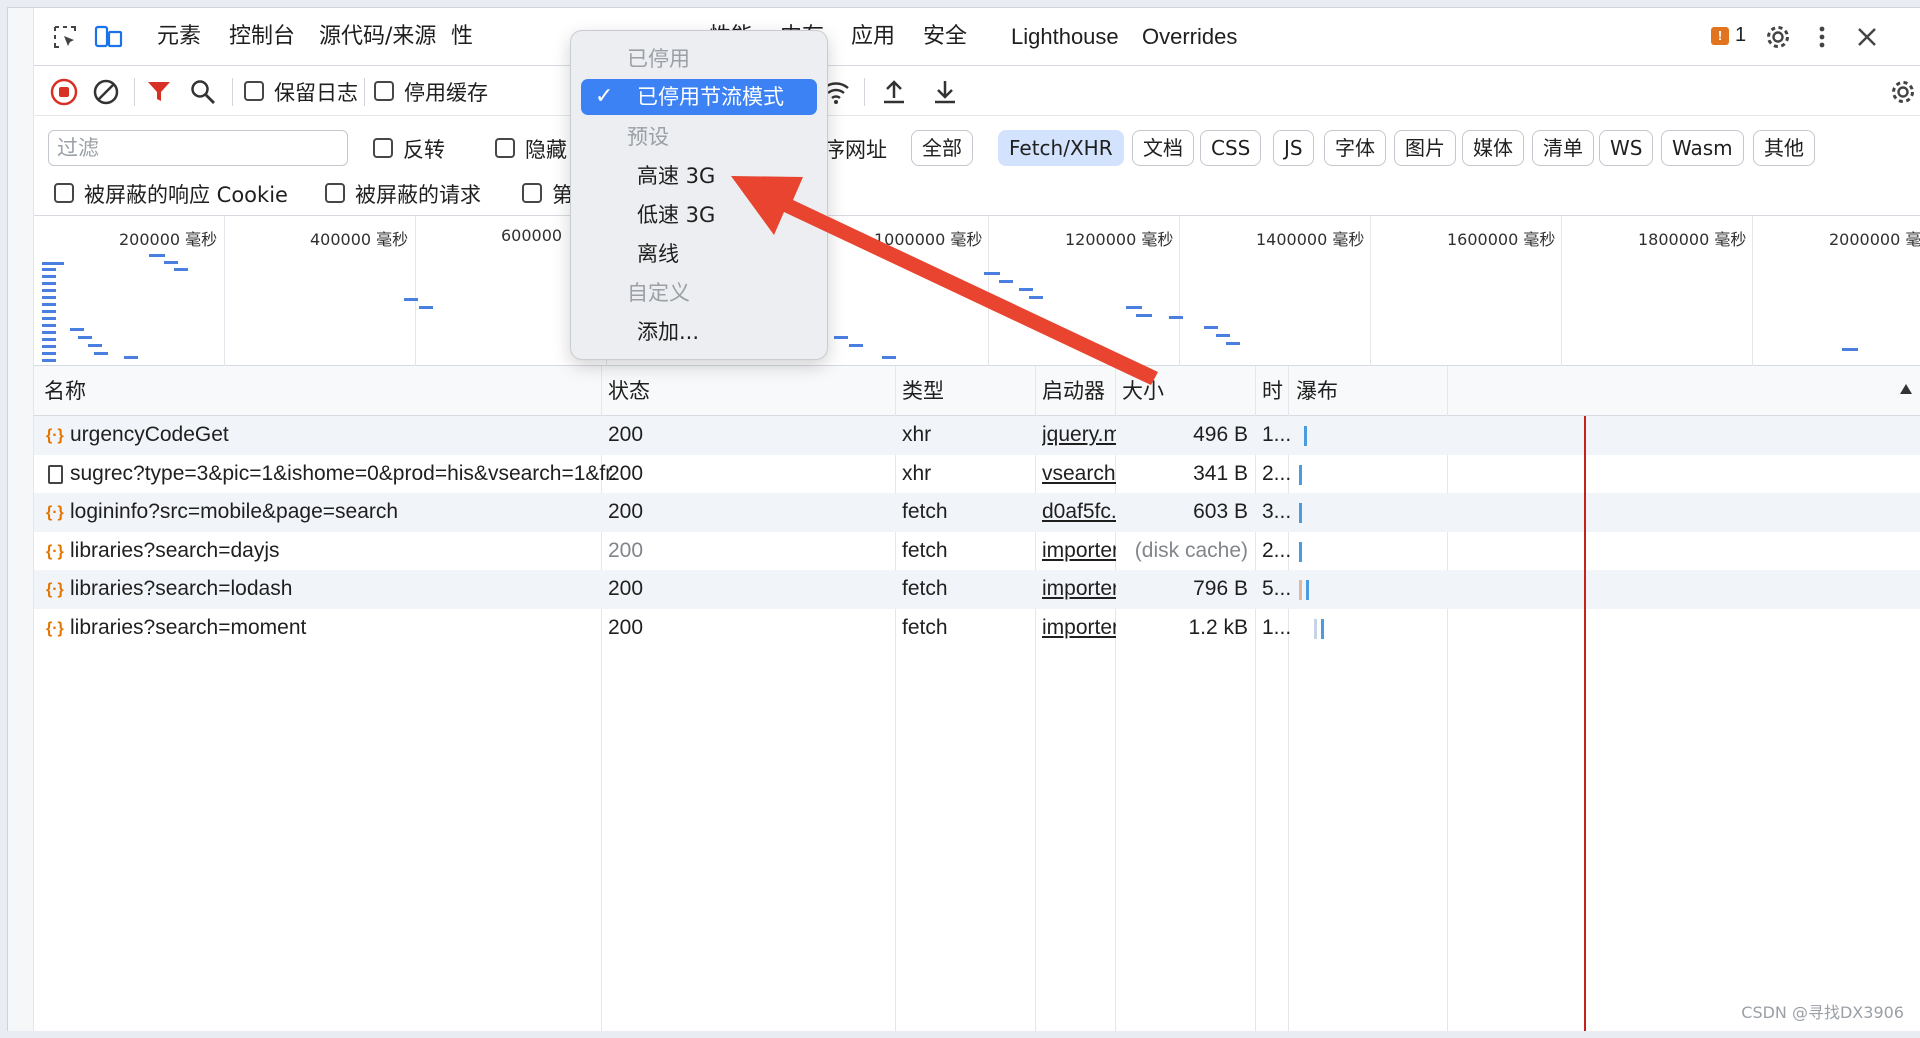  What do you see at coordinates (944, 280) in the screenshot?
I see `annotation-arrow` at bounding box center [944, 280].